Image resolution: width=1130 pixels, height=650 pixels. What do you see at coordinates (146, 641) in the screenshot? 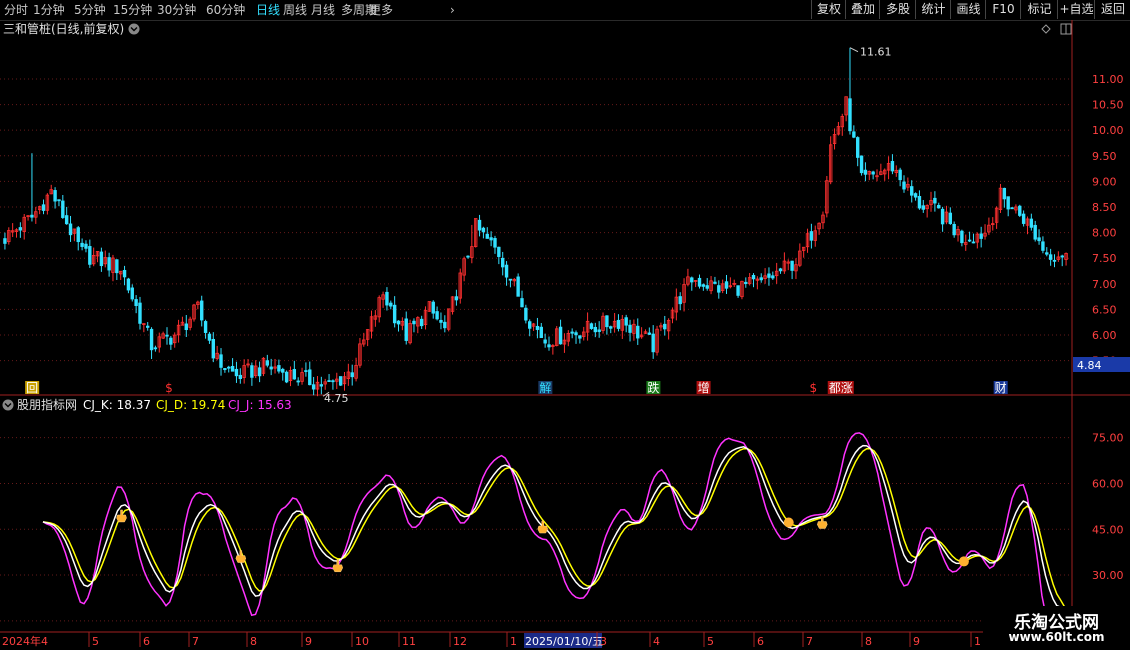
I see `date-tick-label: 6` at bounding box center [146, 641].